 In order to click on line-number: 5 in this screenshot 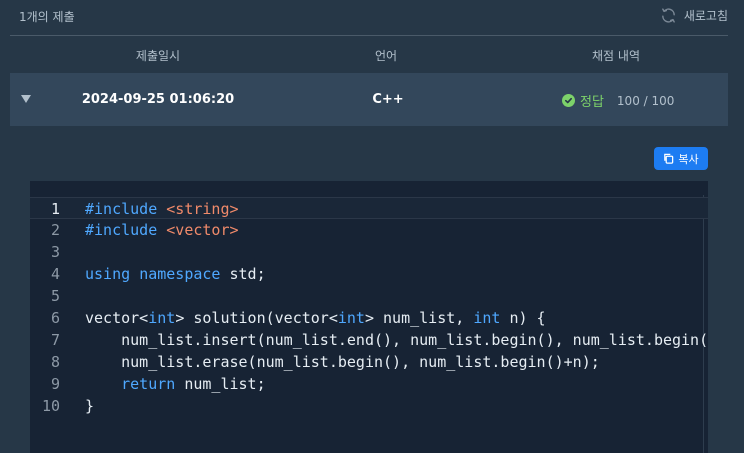, I will do `click(55, 296)`.